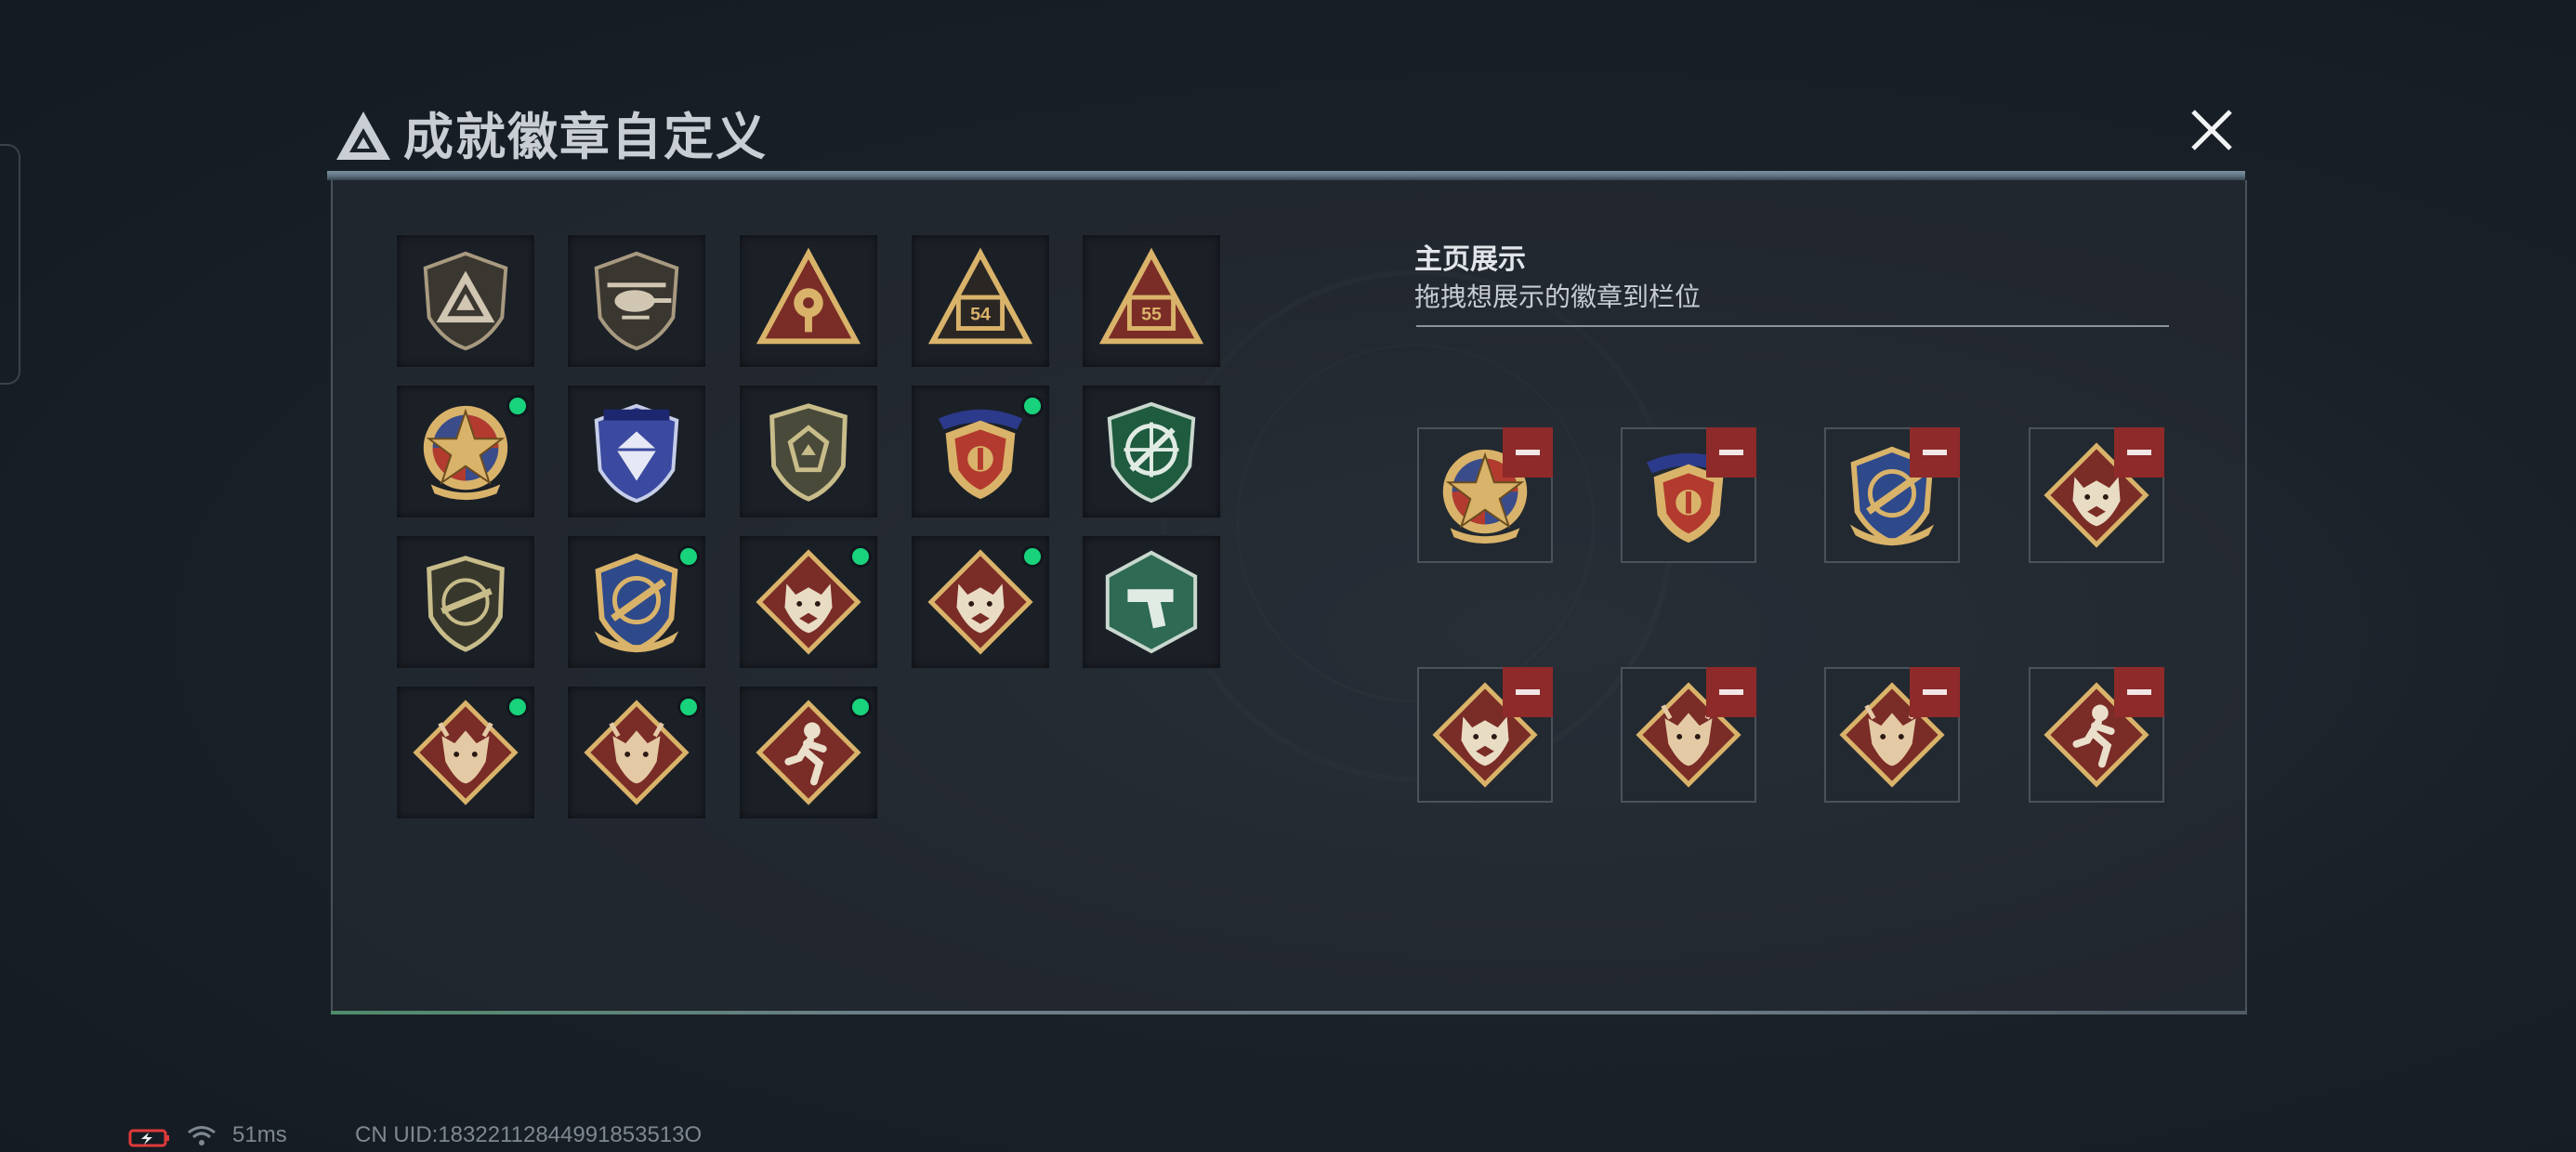  I want to click on tower-55-triangle-badge-icon: 55, so click(1151, 296).